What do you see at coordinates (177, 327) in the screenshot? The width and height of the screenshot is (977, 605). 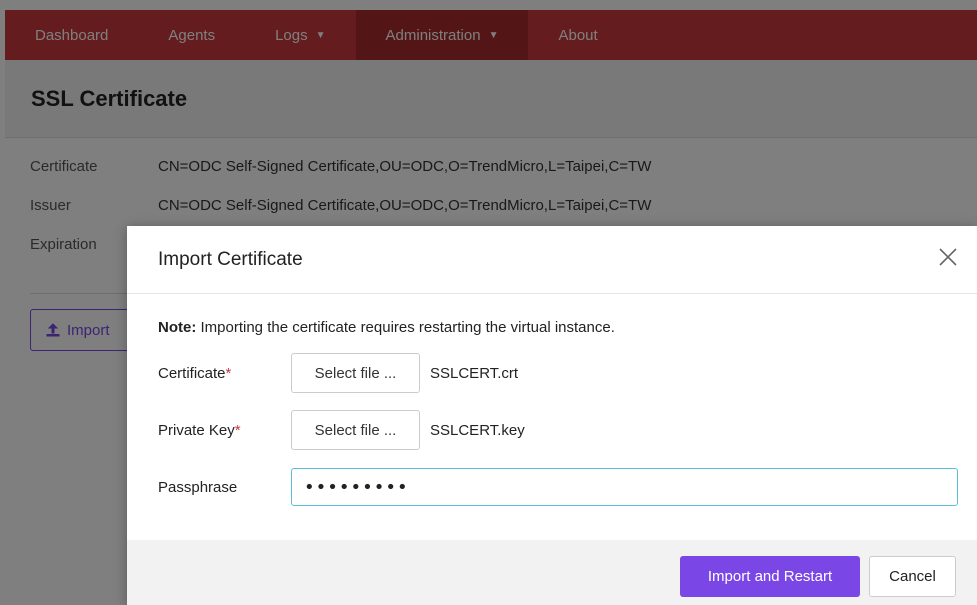 I see `note-prefix: Note:` at bounding box center [177, 327].